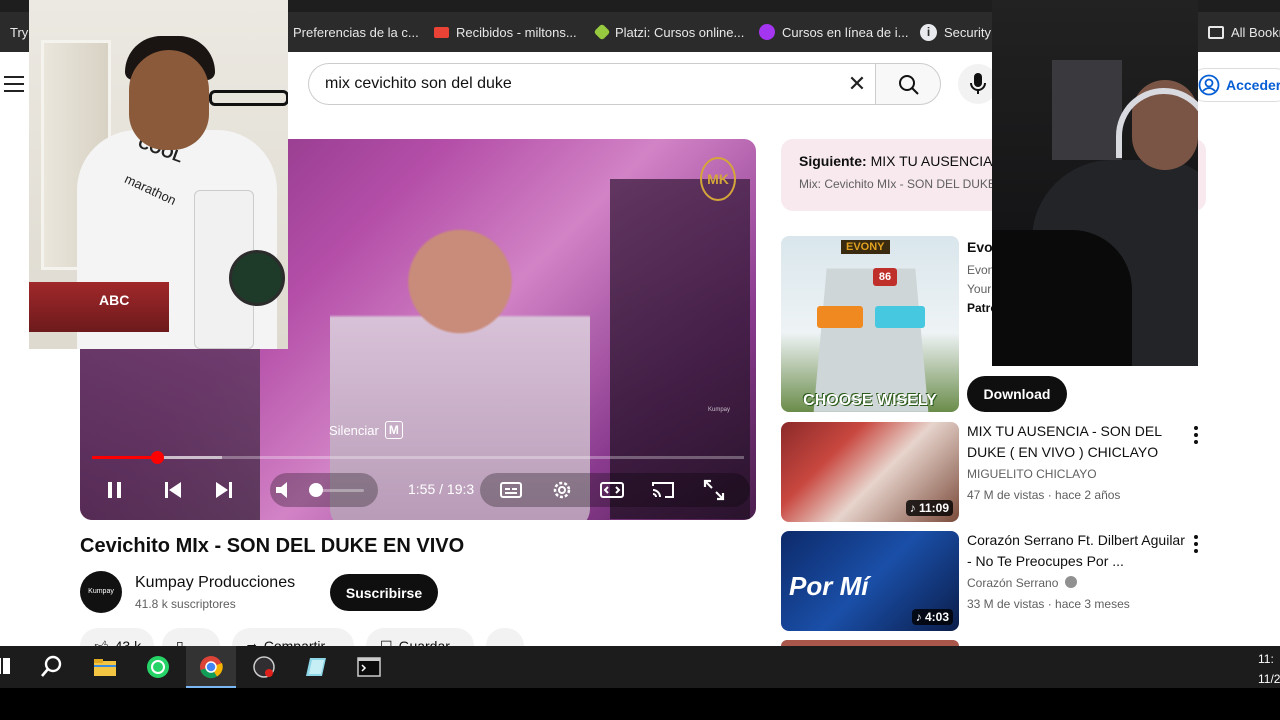 The height and width of the screenshot is (720, 1280). What do you see at coordinates (640, 704) in the screenshot?
I see `letterbox-bottom` at bounding box center [640, 704].